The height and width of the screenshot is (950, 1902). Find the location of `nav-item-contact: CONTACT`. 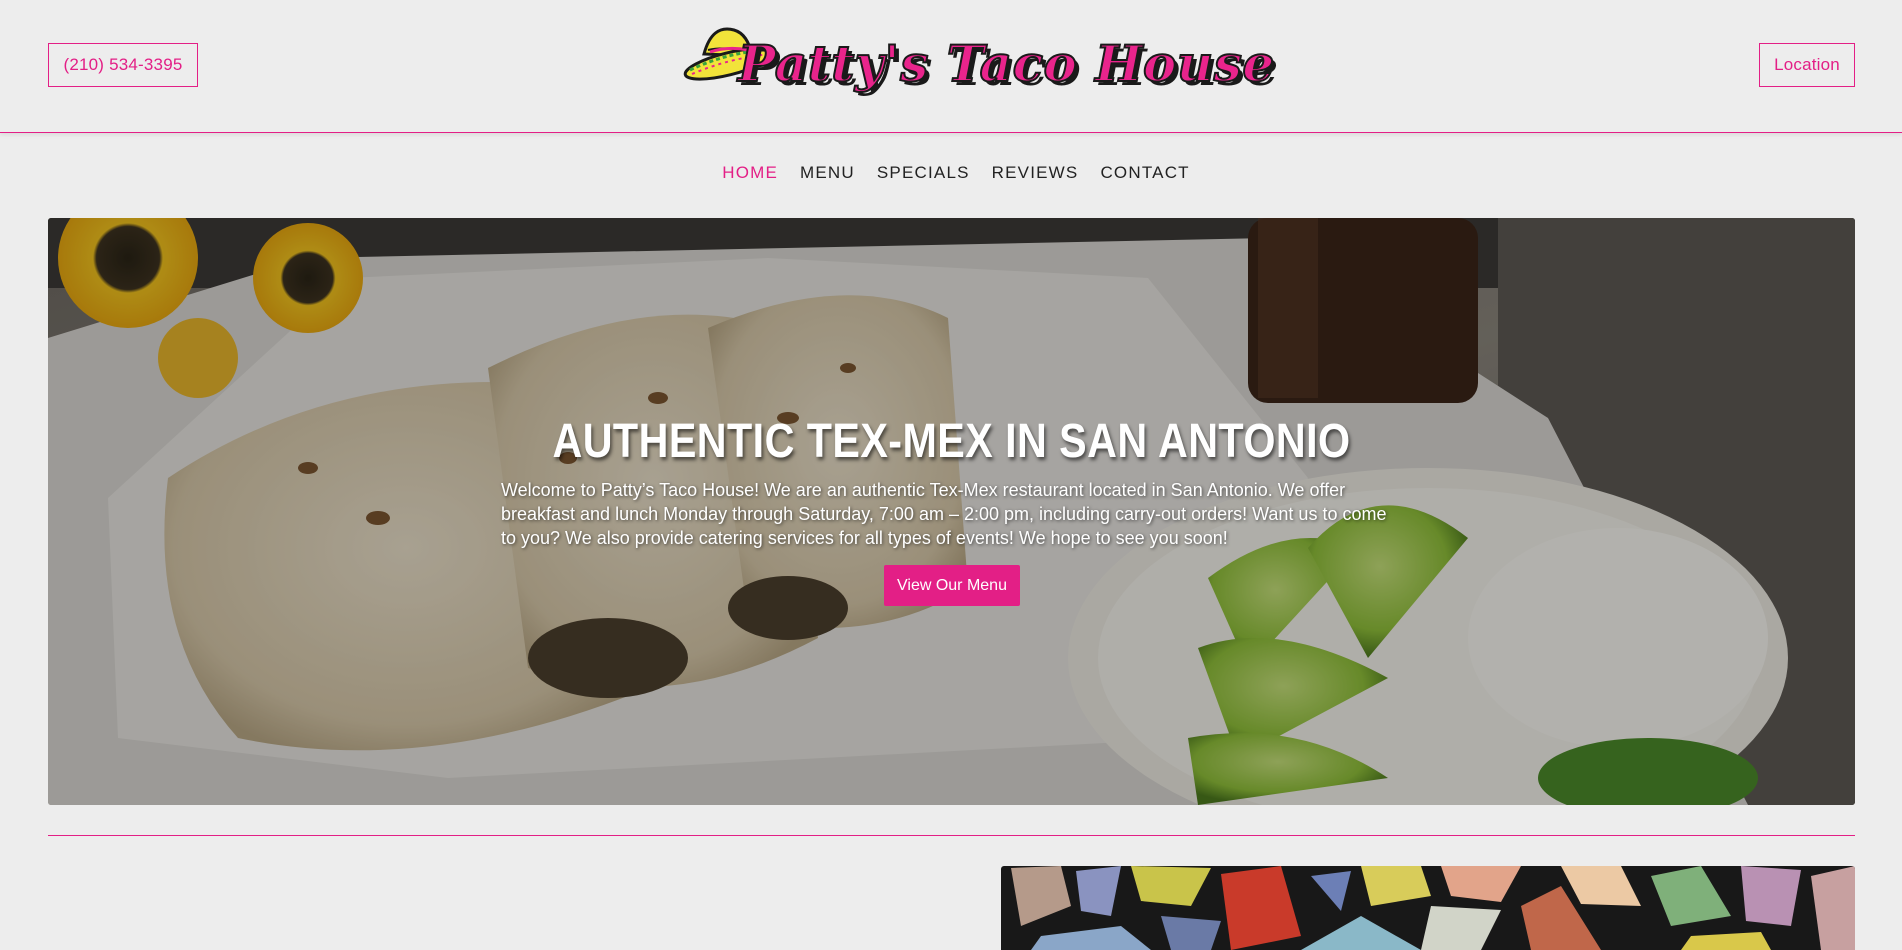

nav-item-contact: CONTACT is located at coordinates (1144, 173).